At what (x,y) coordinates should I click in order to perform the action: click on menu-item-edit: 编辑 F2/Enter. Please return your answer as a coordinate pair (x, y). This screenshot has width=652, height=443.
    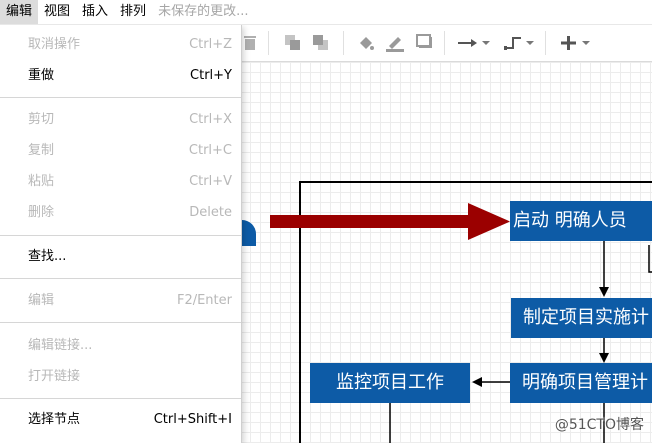
    Looking at the image, I should click on (120, 301).